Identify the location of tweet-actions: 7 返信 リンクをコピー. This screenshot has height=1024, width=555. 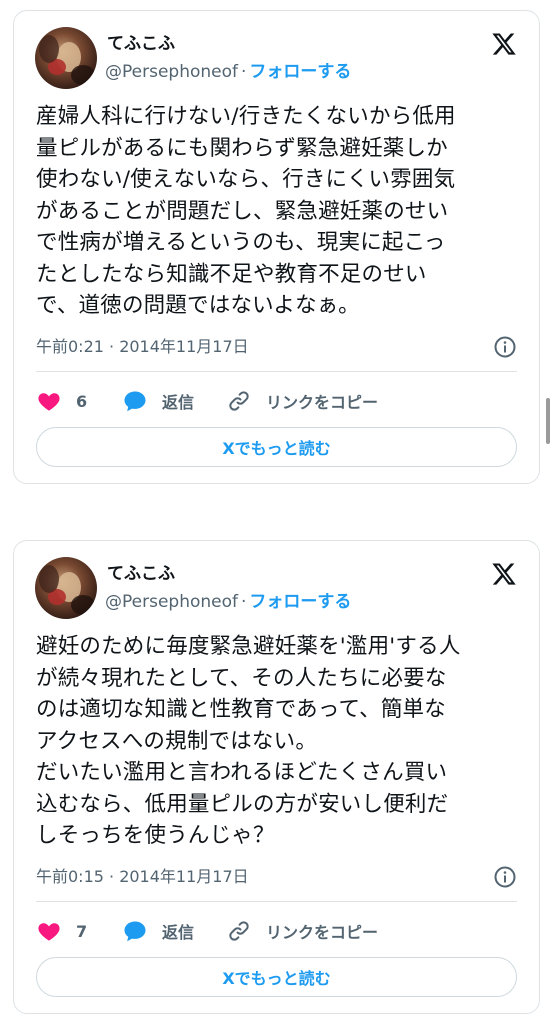
(276, 931).